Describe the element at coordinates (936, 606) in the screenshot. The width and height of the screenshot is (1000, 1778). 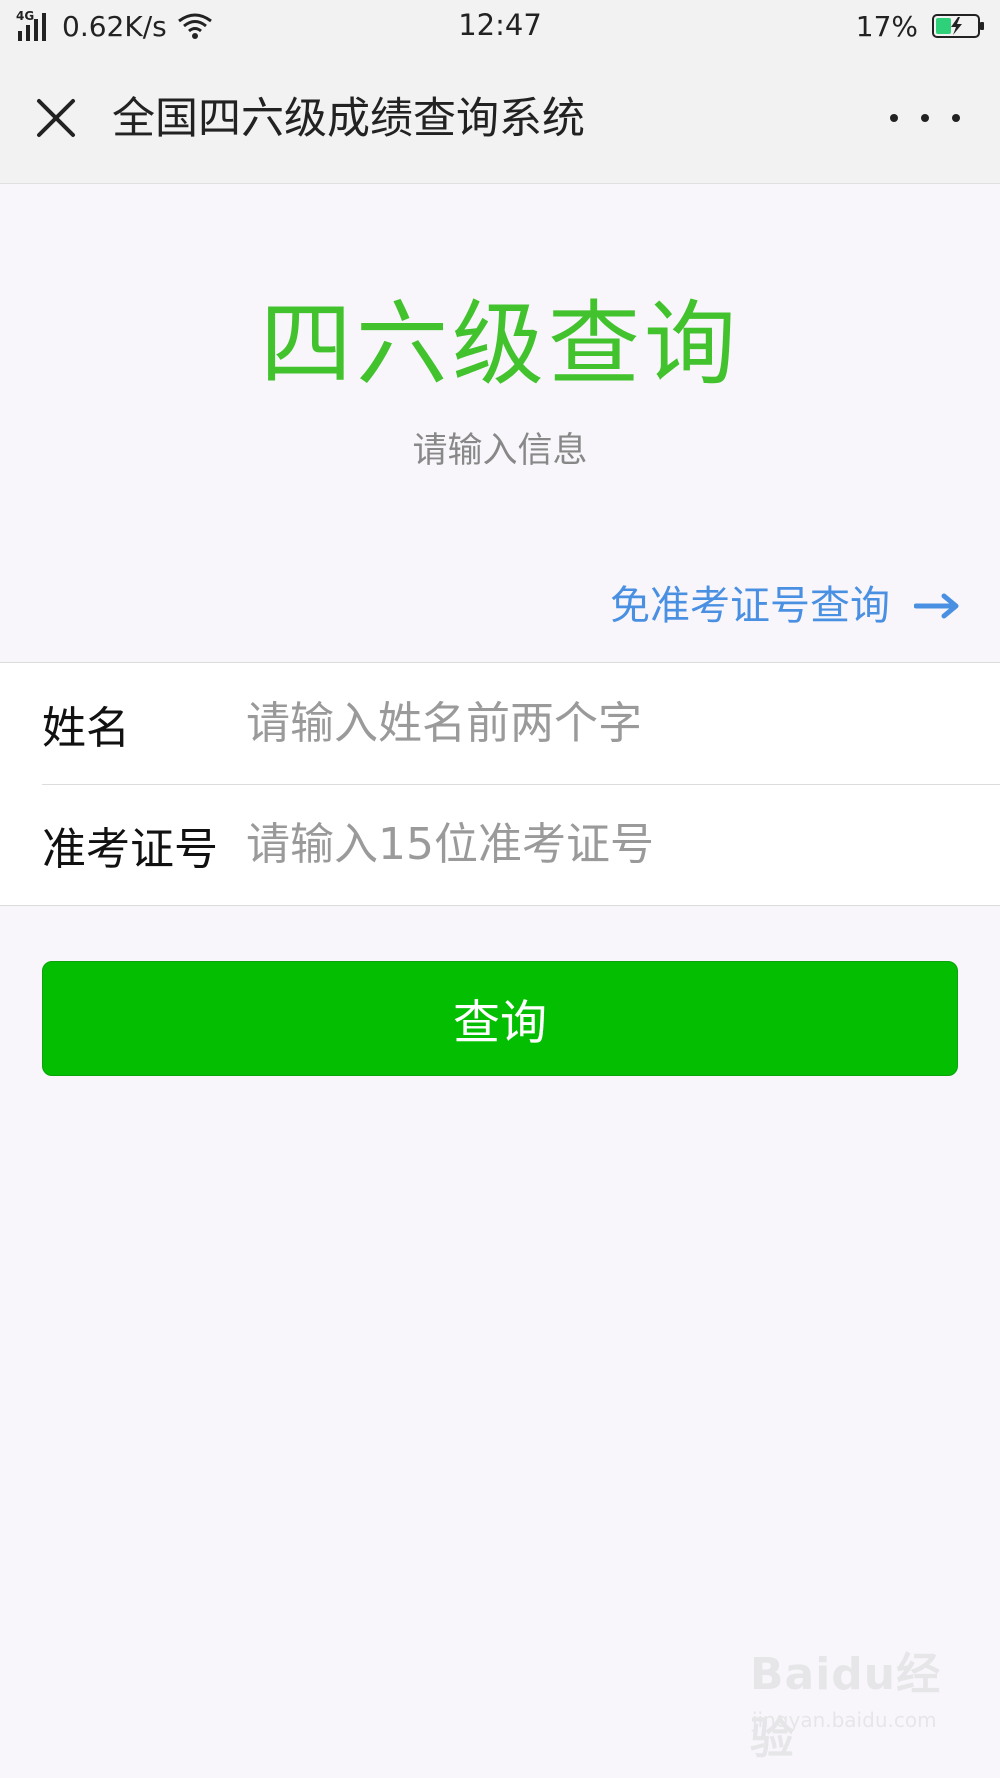
I see `arrow-right-icon` at that location.